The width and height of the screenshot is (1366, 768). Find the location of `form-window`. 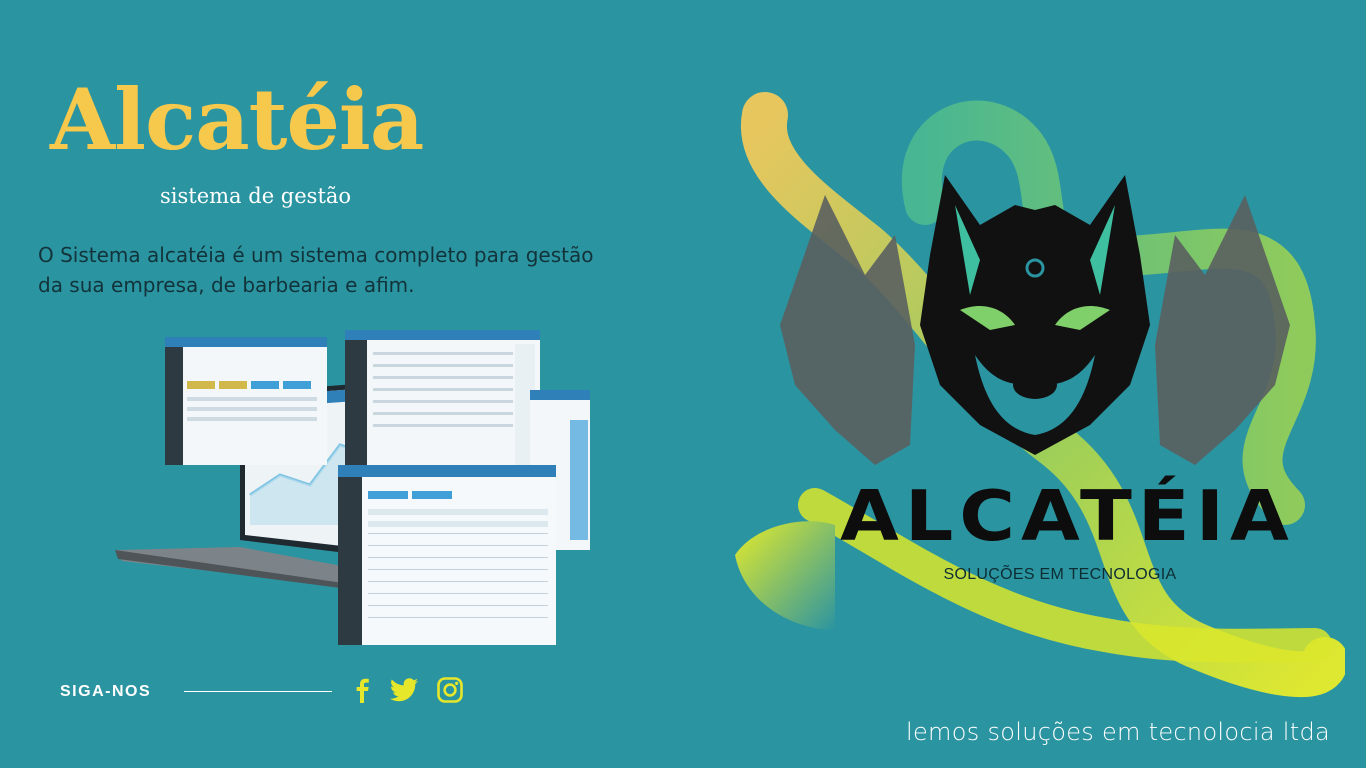

form-window is located at coordinates (447, 555).